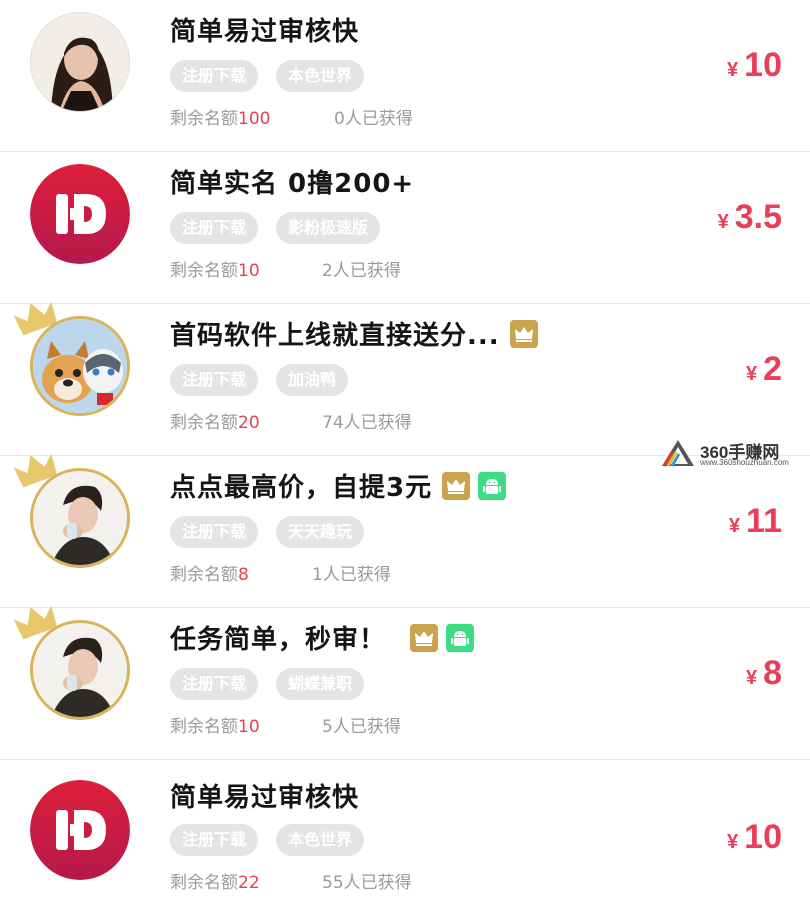 The height and width of the screenshot is (900, 810). What do you see at coordinates (80, 366) in the screenshot?
I see `dog-avatar` at bounding box center [80, 366].